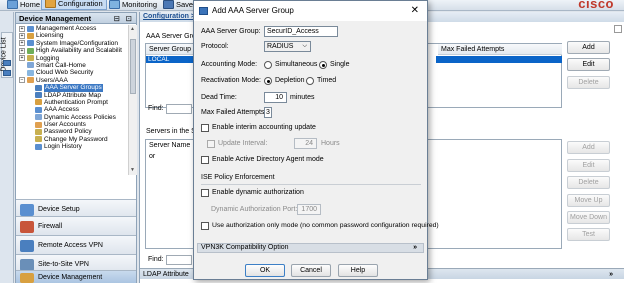  Describe the element at coordinates (588, 165) in the screenshot. I see `edit-server-button: Edit` at that location.